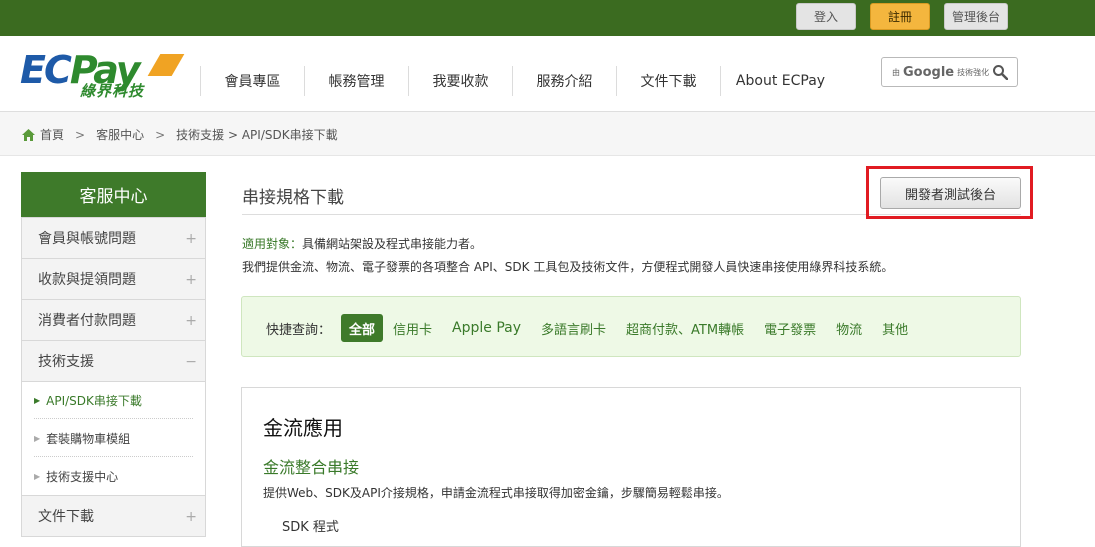 This screenshot has width=1095, height=547. What do you see at coordinates (973, 72) in the screenshot?
I see `search-suffix: 技術強化` at bounding box center [973, 72].